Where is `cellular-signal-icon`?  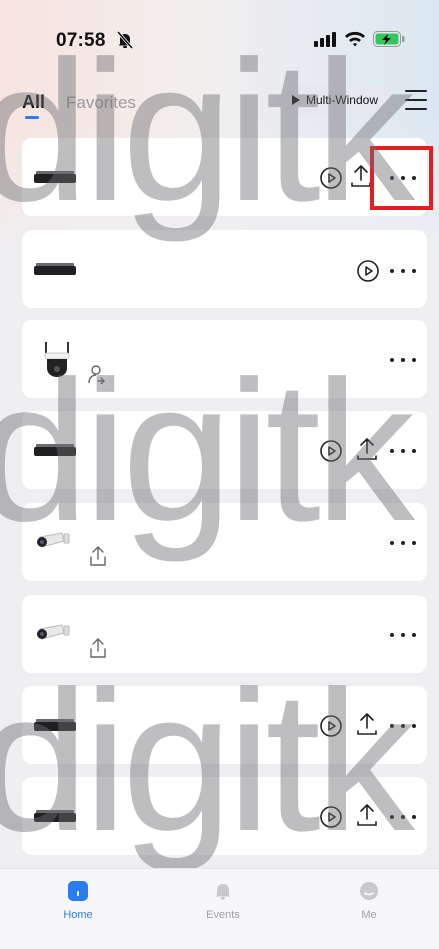 cellular-signal-icon is located at coordinates (325, 41).